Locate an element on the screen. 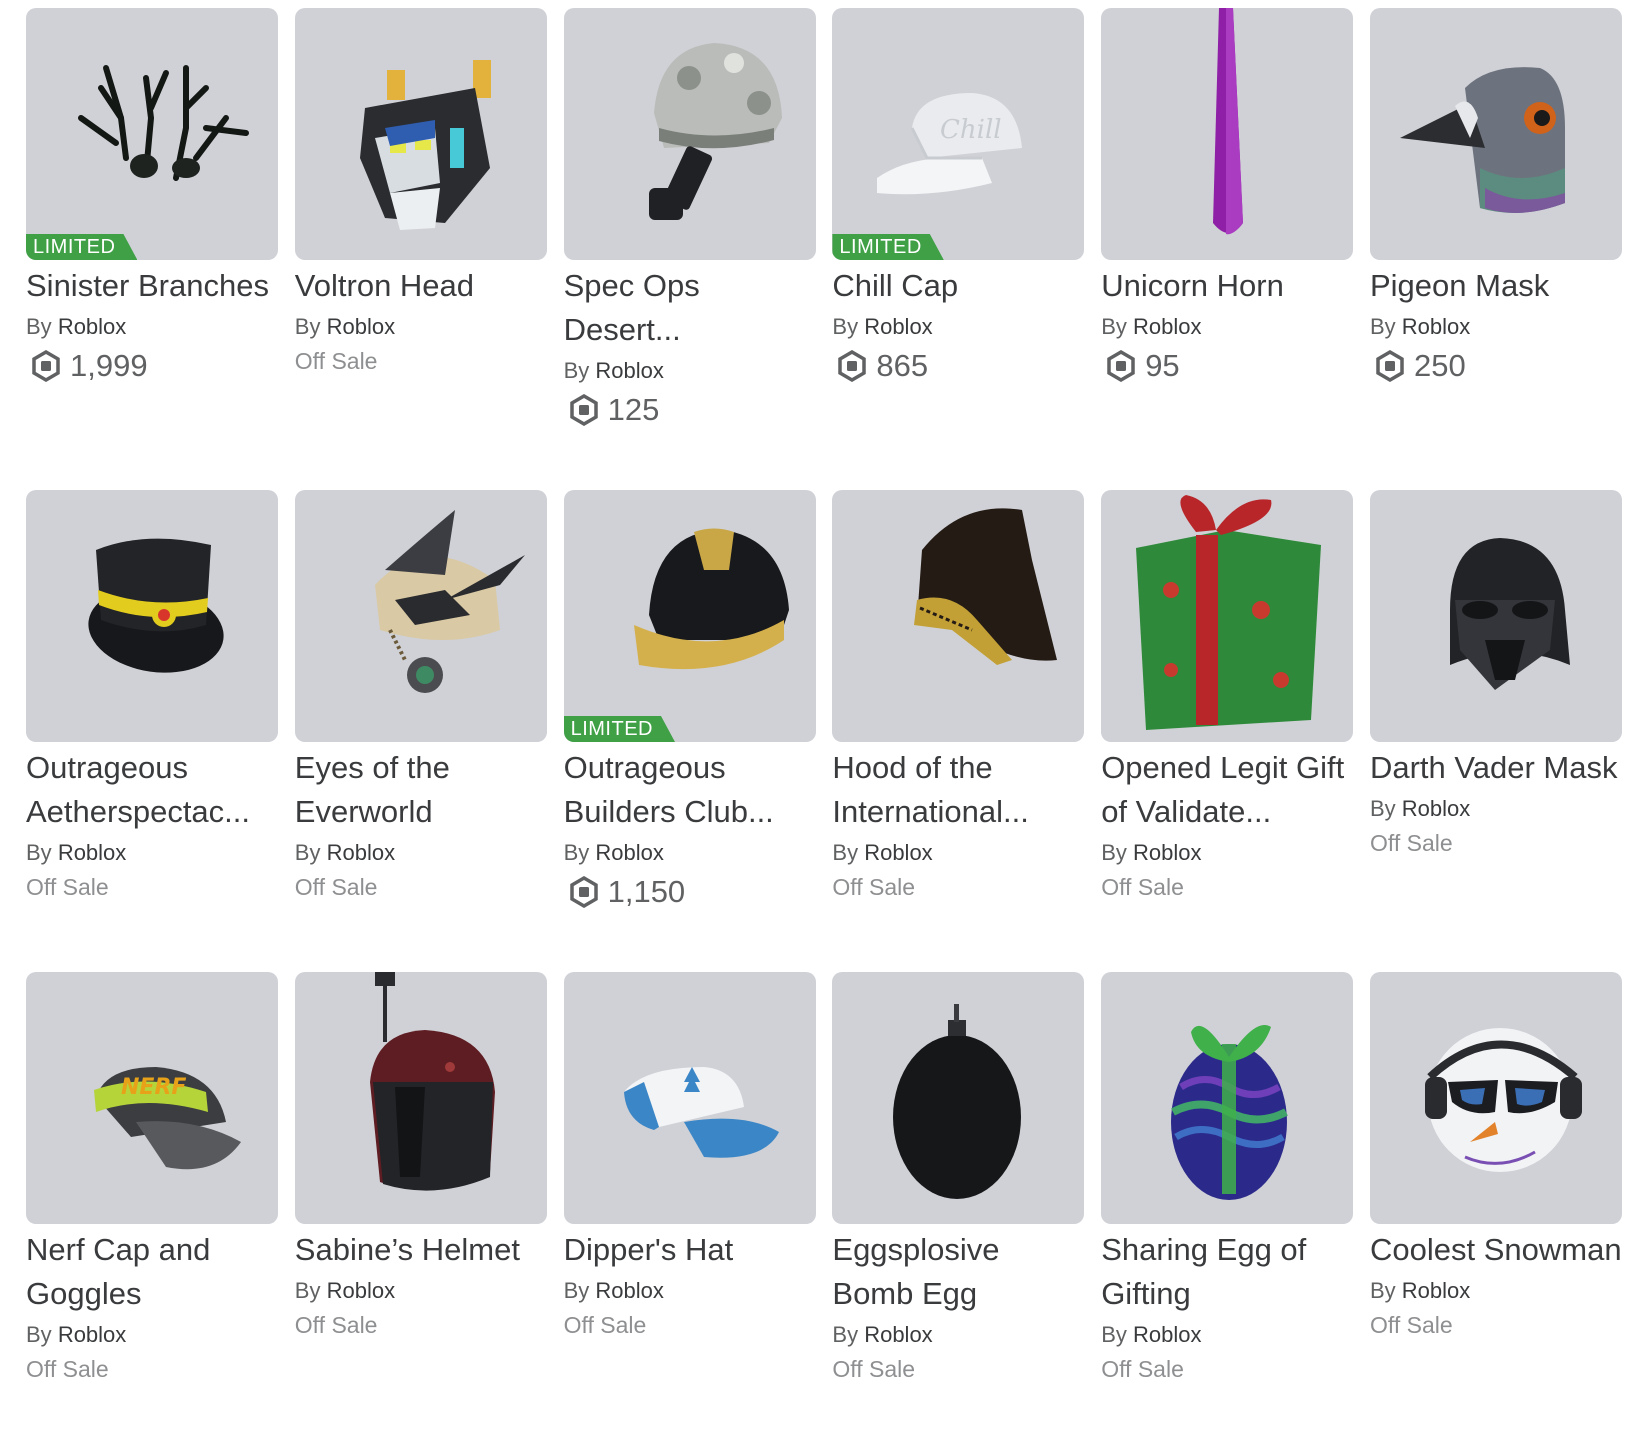 The width and height of the screenshot is (1636, 1454). item-card: Coolest Snowman By Roblox Off Sale is located at coordinates (1495, 1213).